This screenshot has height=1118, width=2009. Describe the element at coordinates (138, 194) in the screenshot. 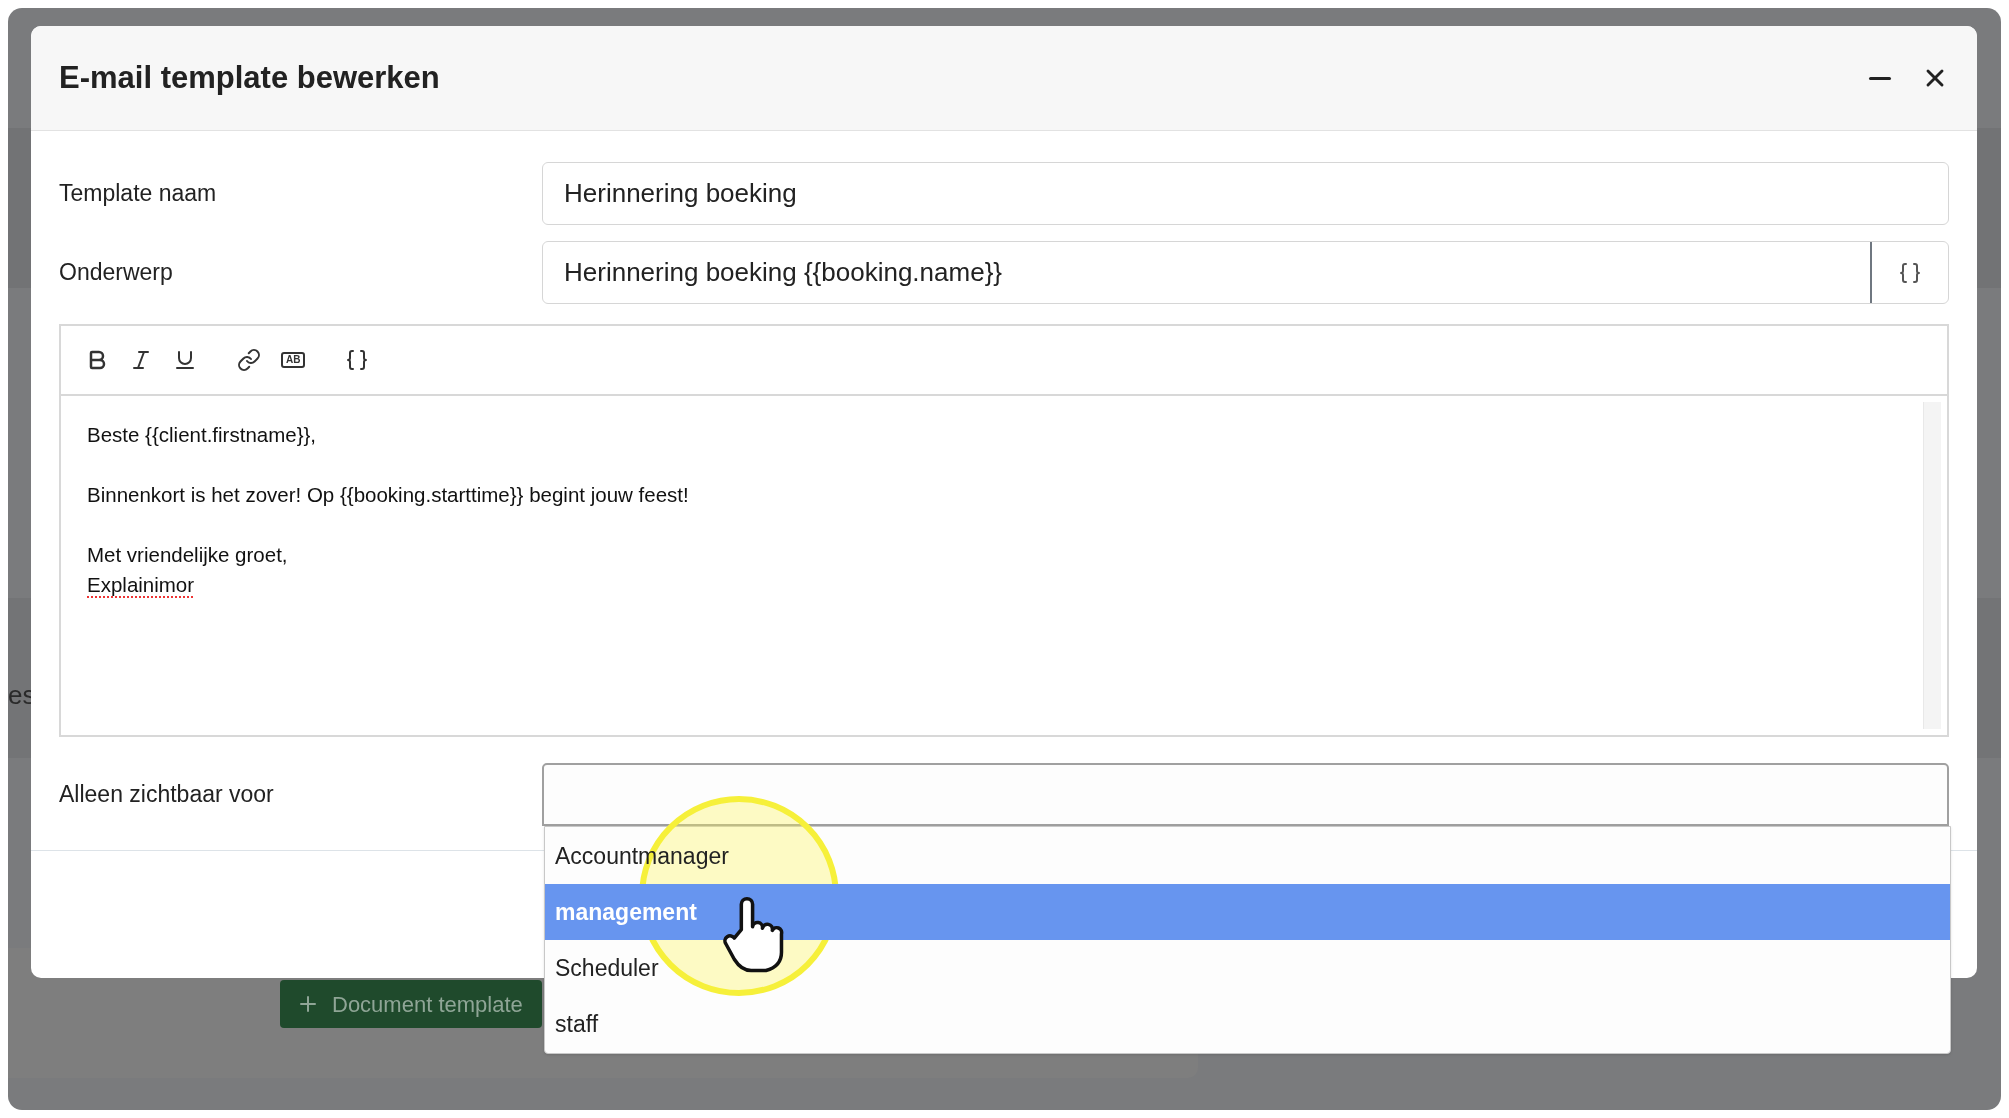

I see `field-label: Template naam` at that location.